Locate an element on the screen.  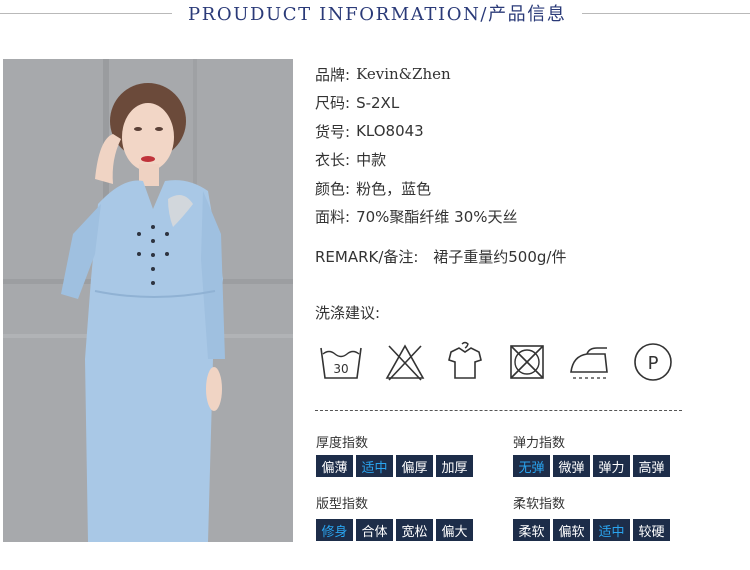
softness-option: 偏软 is located at coordinates (571, 530).